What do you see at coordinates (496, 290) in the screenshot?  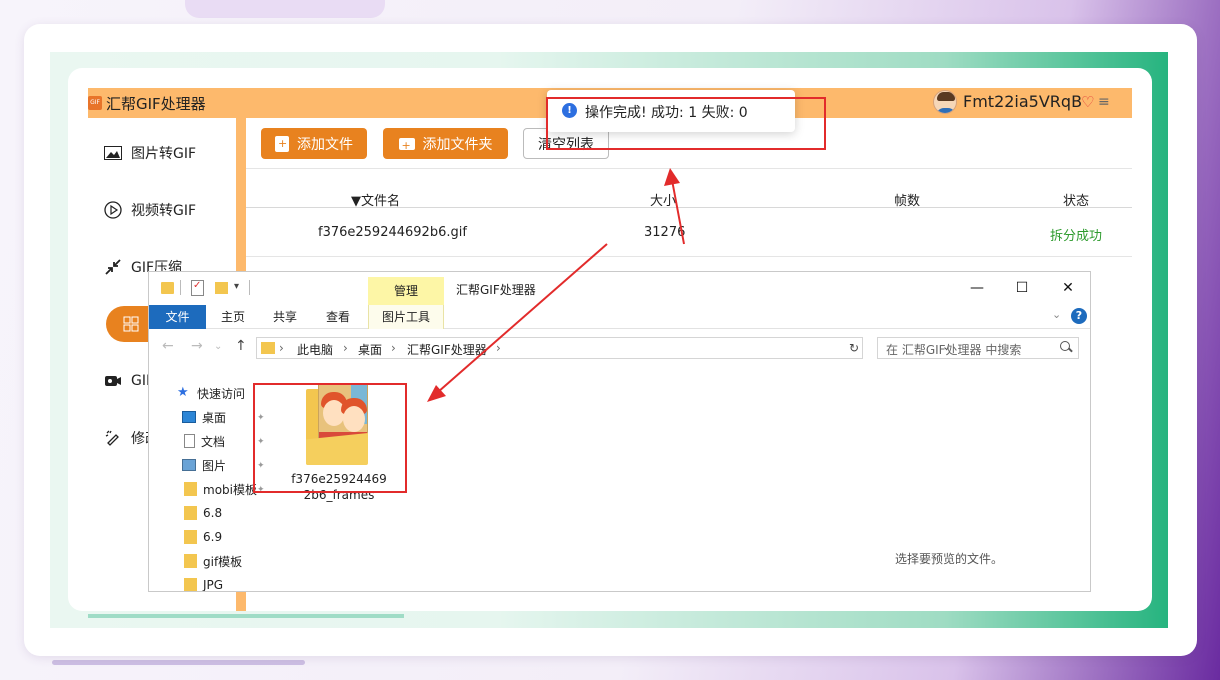 I see `explorer-window-title: 汇帮GIF处理器` at bounding box center [496, 290].